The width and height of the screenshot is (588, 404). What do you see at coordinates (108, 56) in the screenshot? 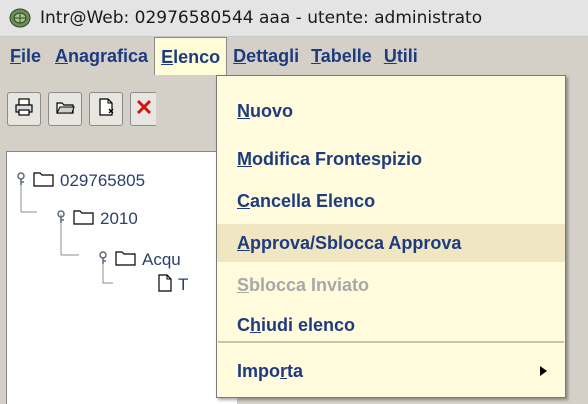
I see `menu-anagrafica-label-suffix: nagrafica` at bounding box center [108, 56].